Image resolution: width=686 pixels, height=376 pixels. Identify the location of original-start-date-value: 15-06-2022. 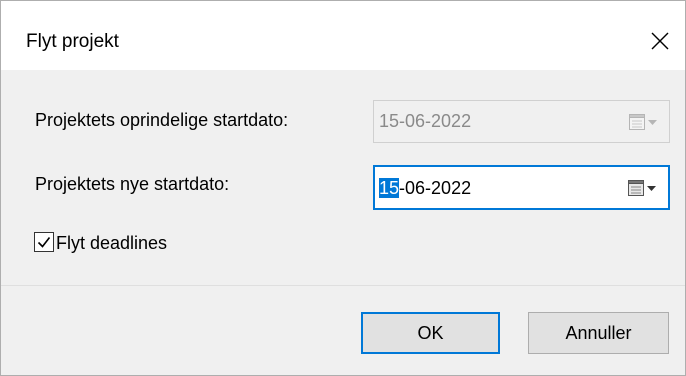
(425, 121).